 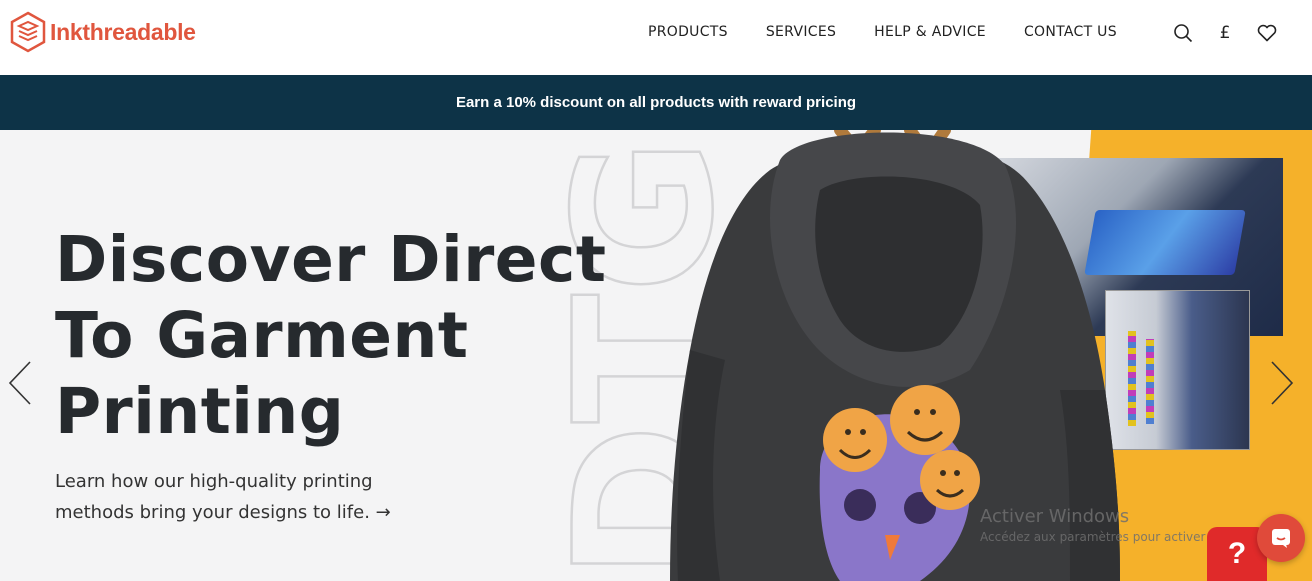 What do you see at coordinates (1055, 516) in the screenshot?
I see `windows-activation-title: Activer Windows` at bounding box center [1055, 516].